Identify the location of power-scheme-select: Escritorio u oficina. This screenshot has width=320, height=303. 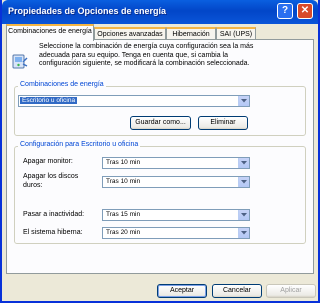
(134, 101).